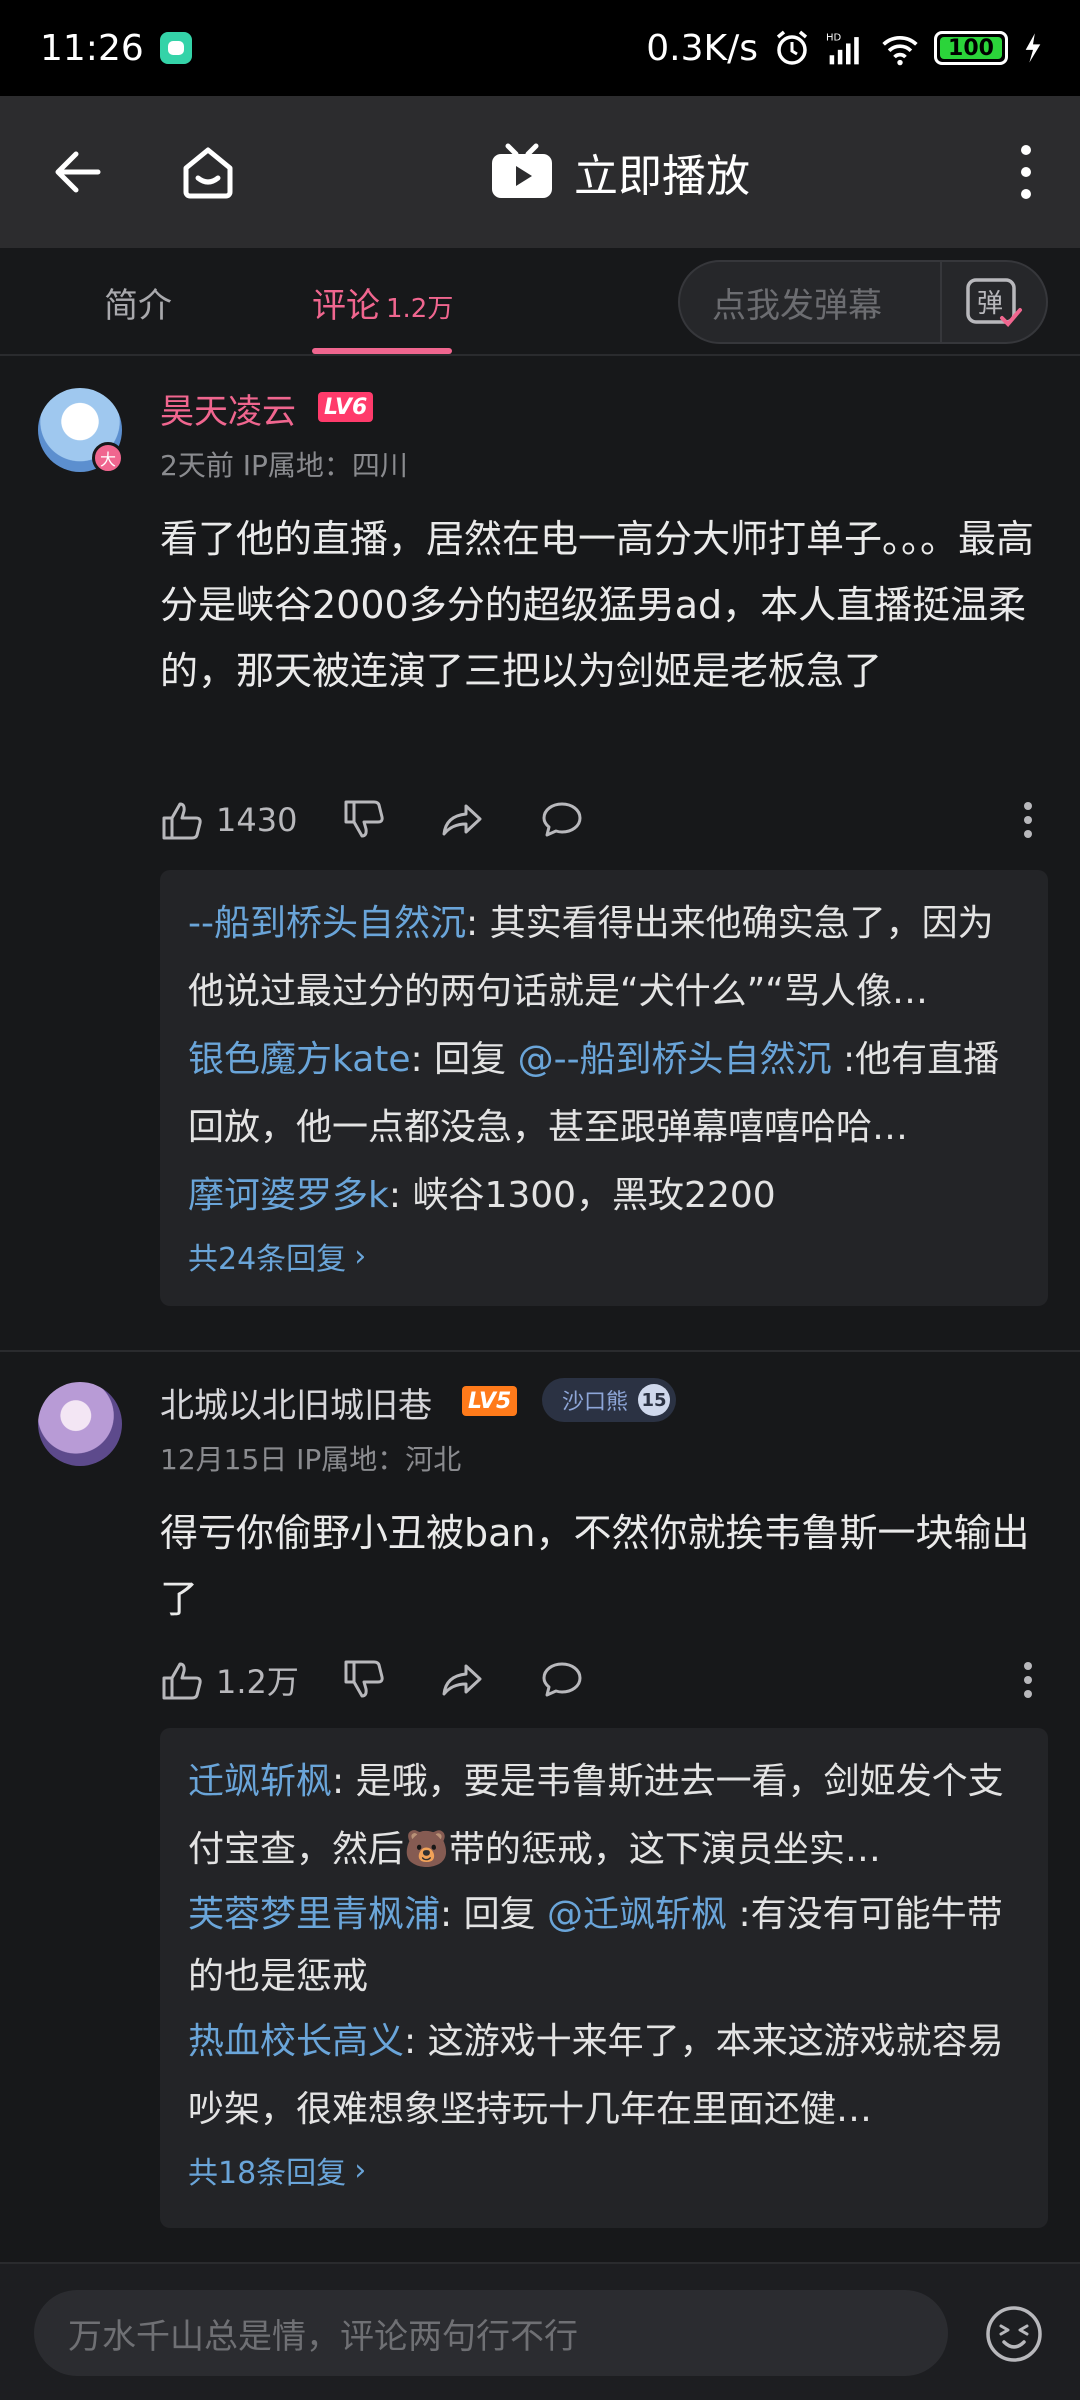 The height and width of the screenshot is (2400, 1080). Describe the element at coordinates (284, 465) in the screenshot. I see `comment-meta: 2天前 IP属地：四川` at that location.